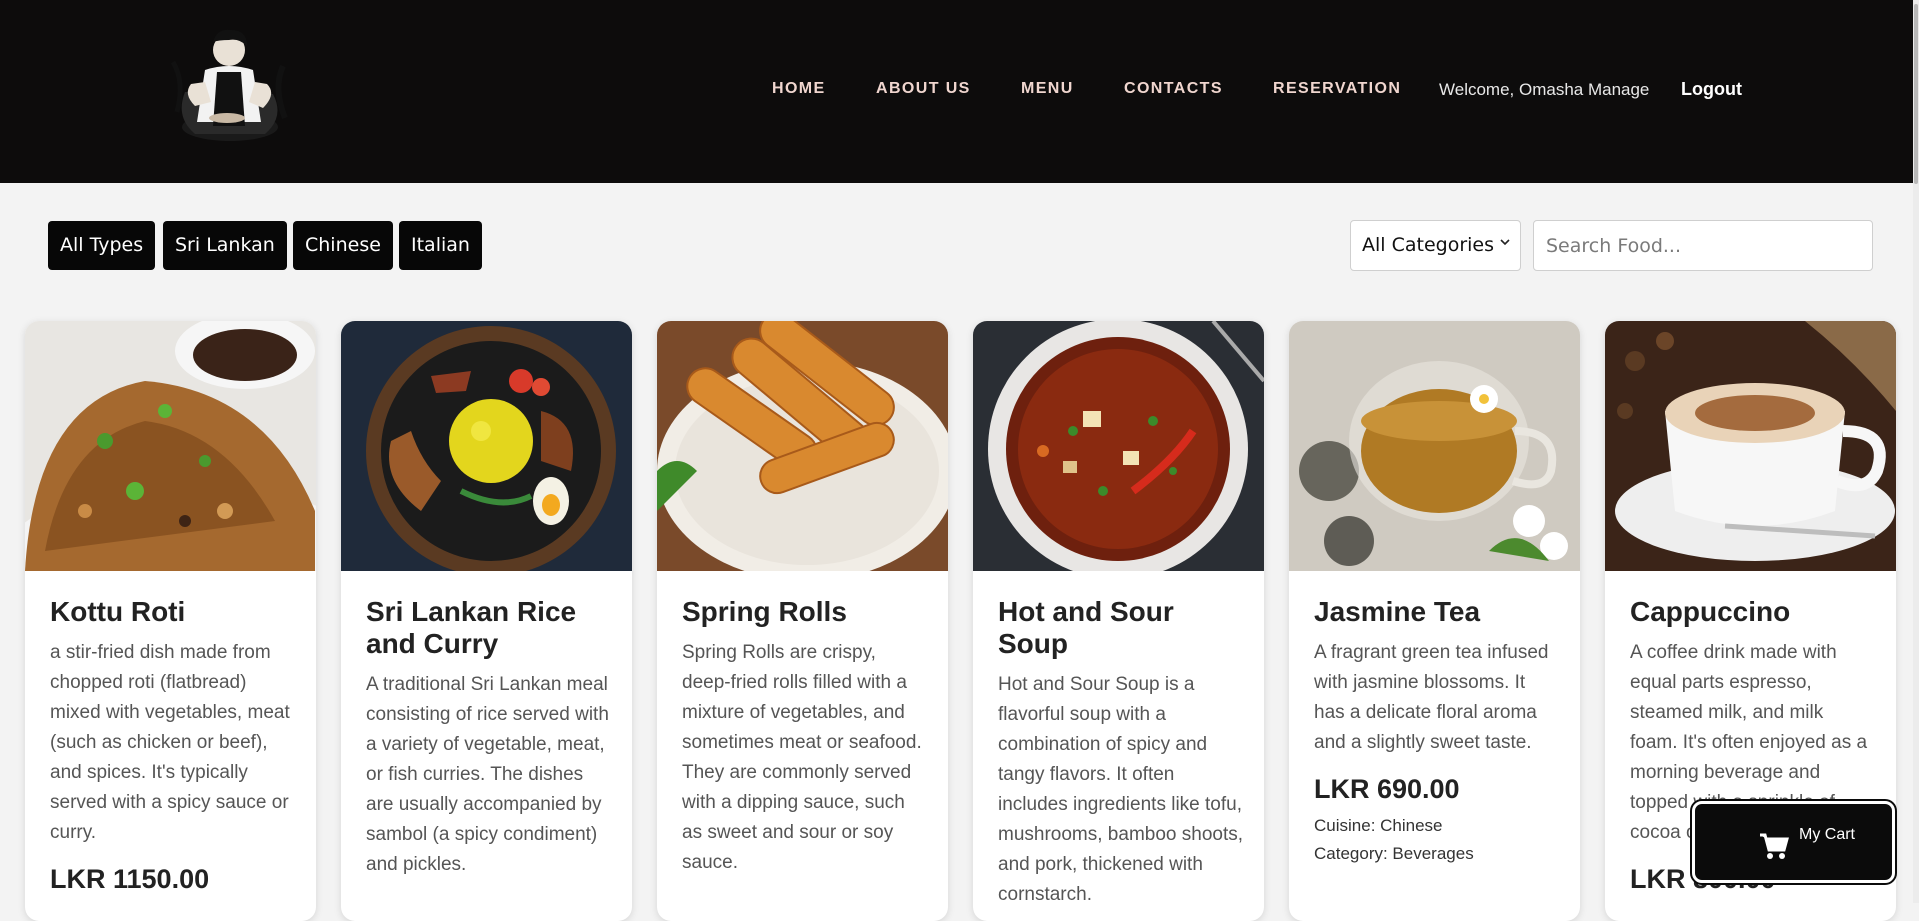  What do you see at coordinates (1827, 834) in the screenshot?
I see `cart-label: My Cart` at bounding box center [1827, 834].